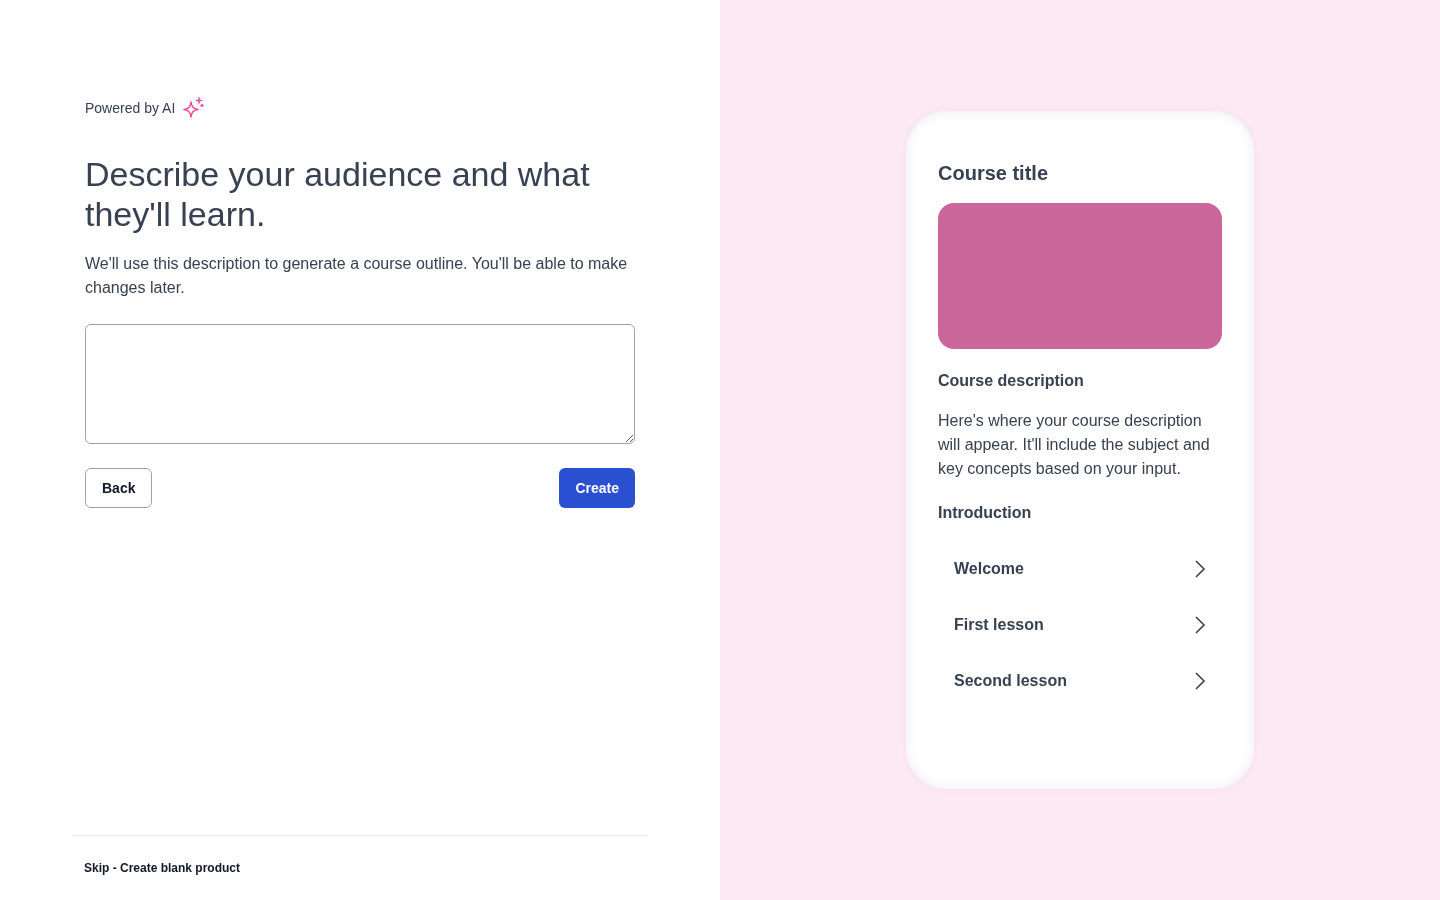 The height and width of the screenshot is (900, 1440). What do you see at coordinates (357, 276) in the screenshot?
I see `page-subtitle: We'll use this description to generate a course outline. You'll be able to make changes later.` at bounding box center [357, 276].